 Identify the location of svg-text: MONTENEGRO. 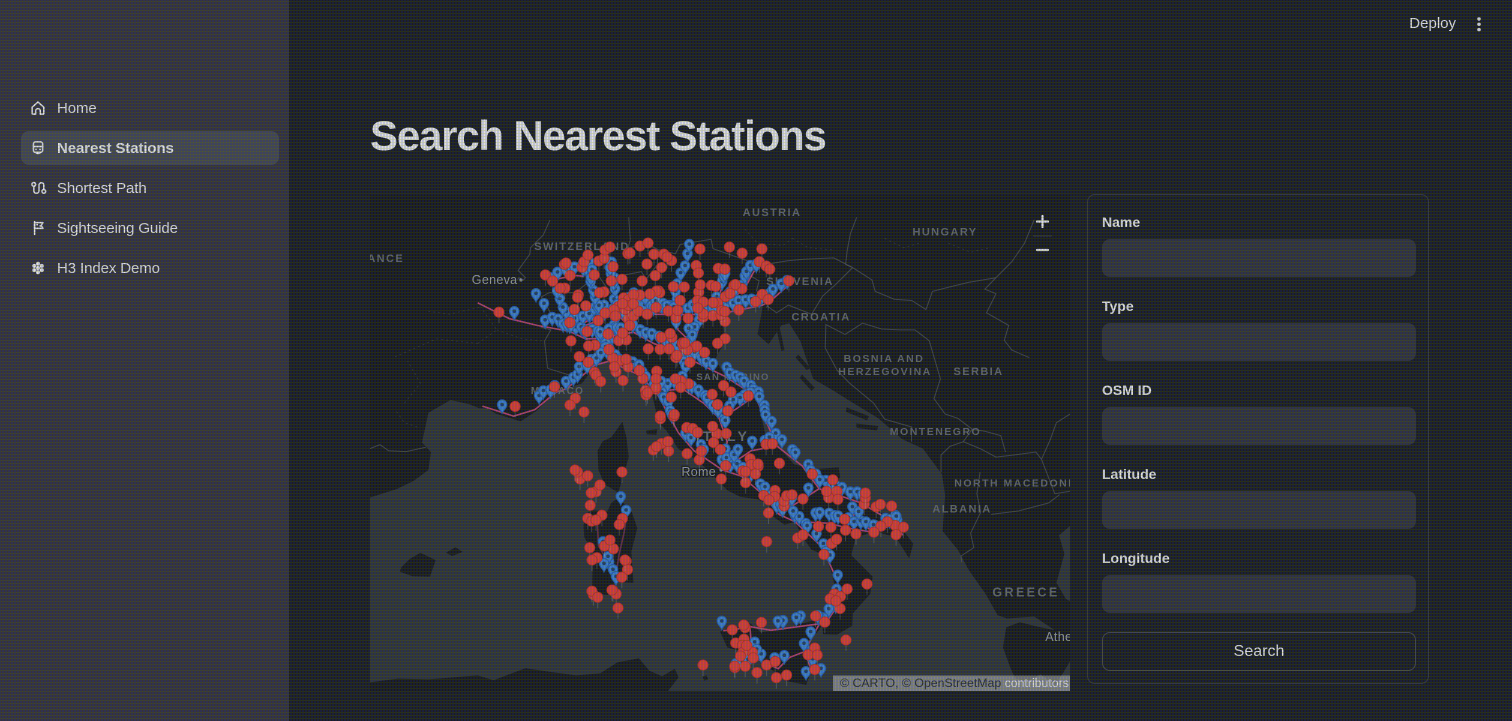
(935, 432).